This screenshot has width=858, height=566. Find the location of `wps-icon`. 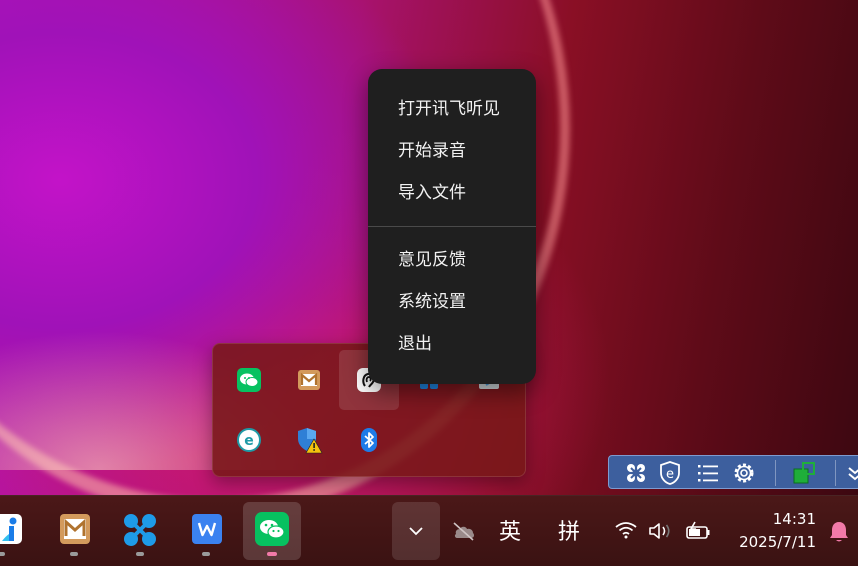

wps-icon is located at coordinates (207, 529).